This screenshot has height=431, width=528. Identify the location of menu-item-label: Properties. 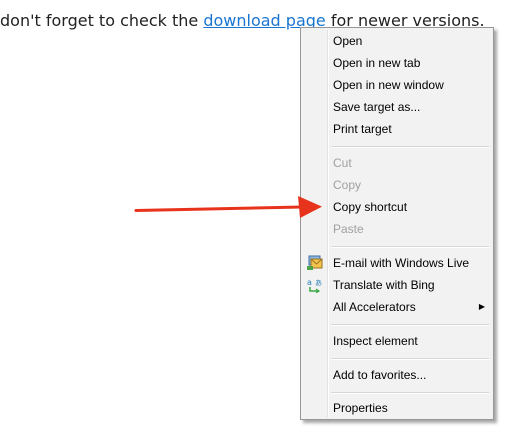
(360, 408).